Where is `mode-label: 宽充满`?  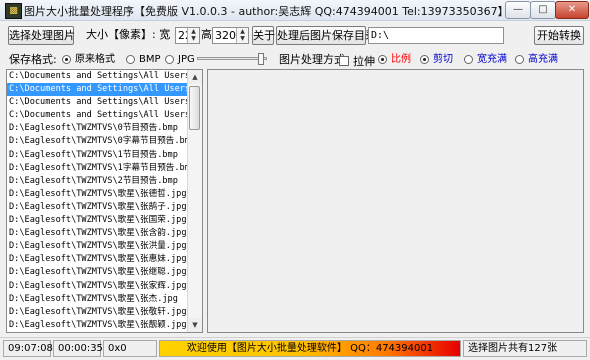
mode-label: 宽充满 is located at coordinates (492, 59).